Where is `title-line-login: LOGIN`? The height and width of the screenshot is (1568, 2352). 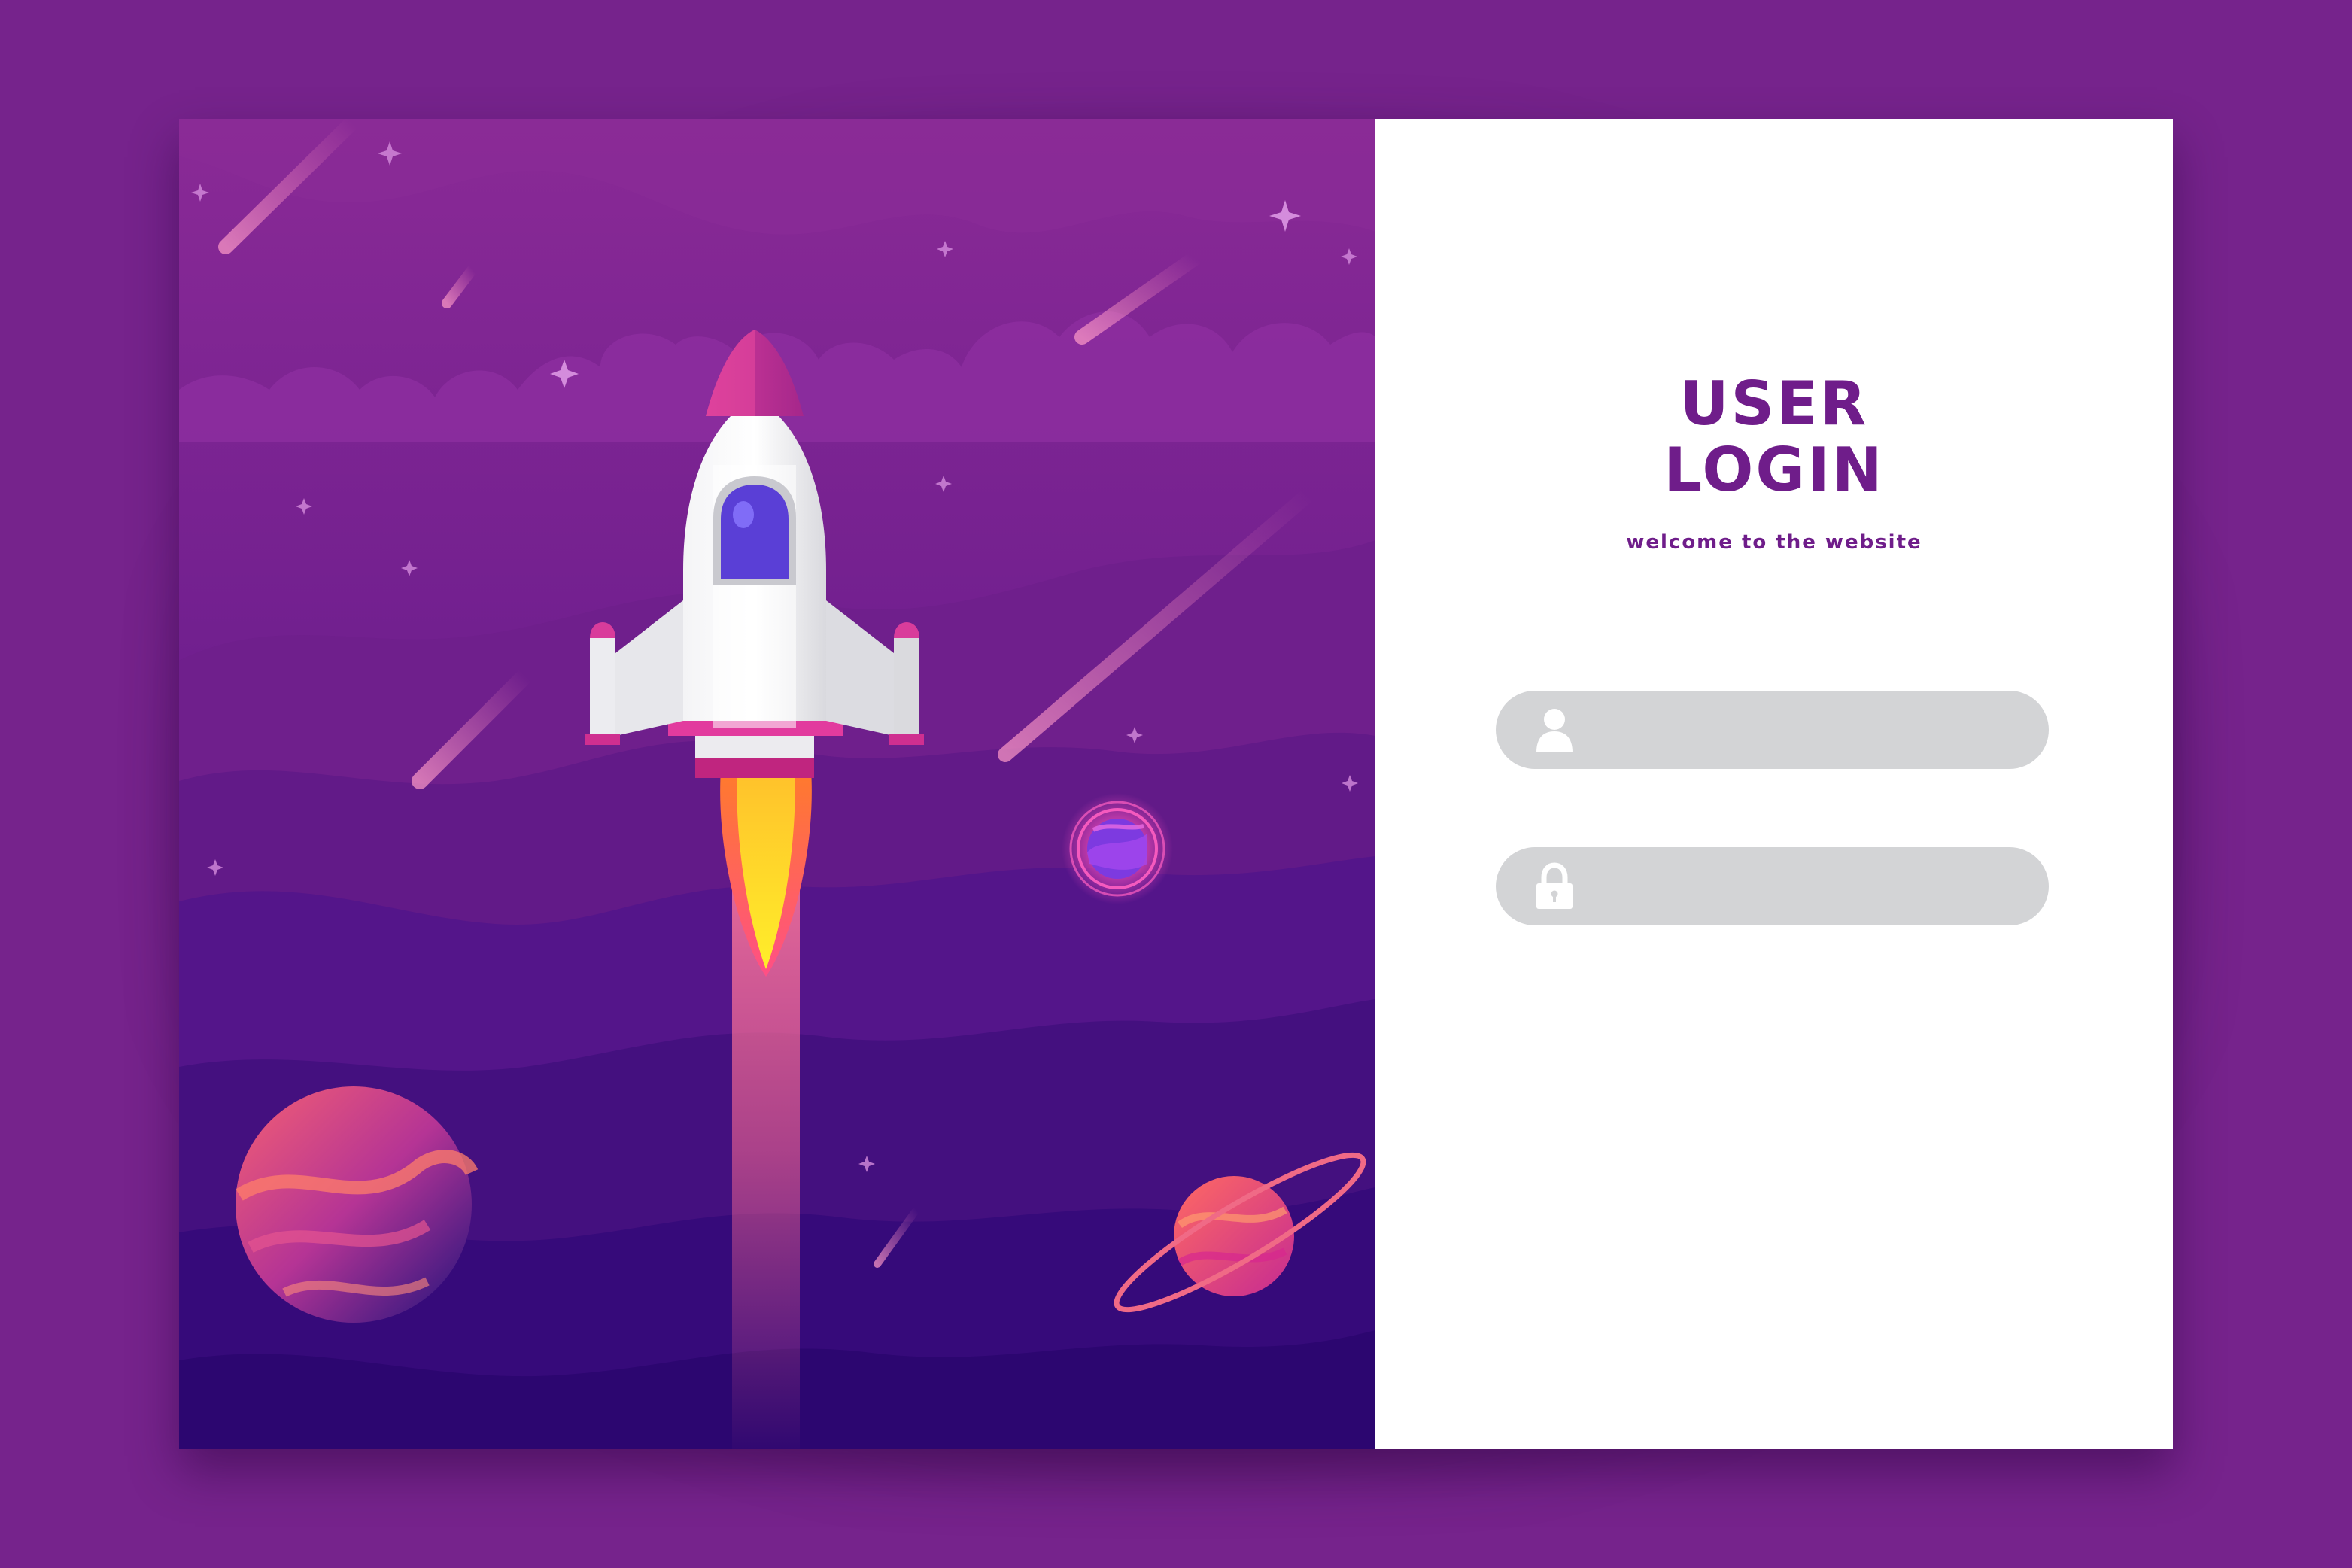 title-line-login: LOGIN is located at coordinates (1775, 470).